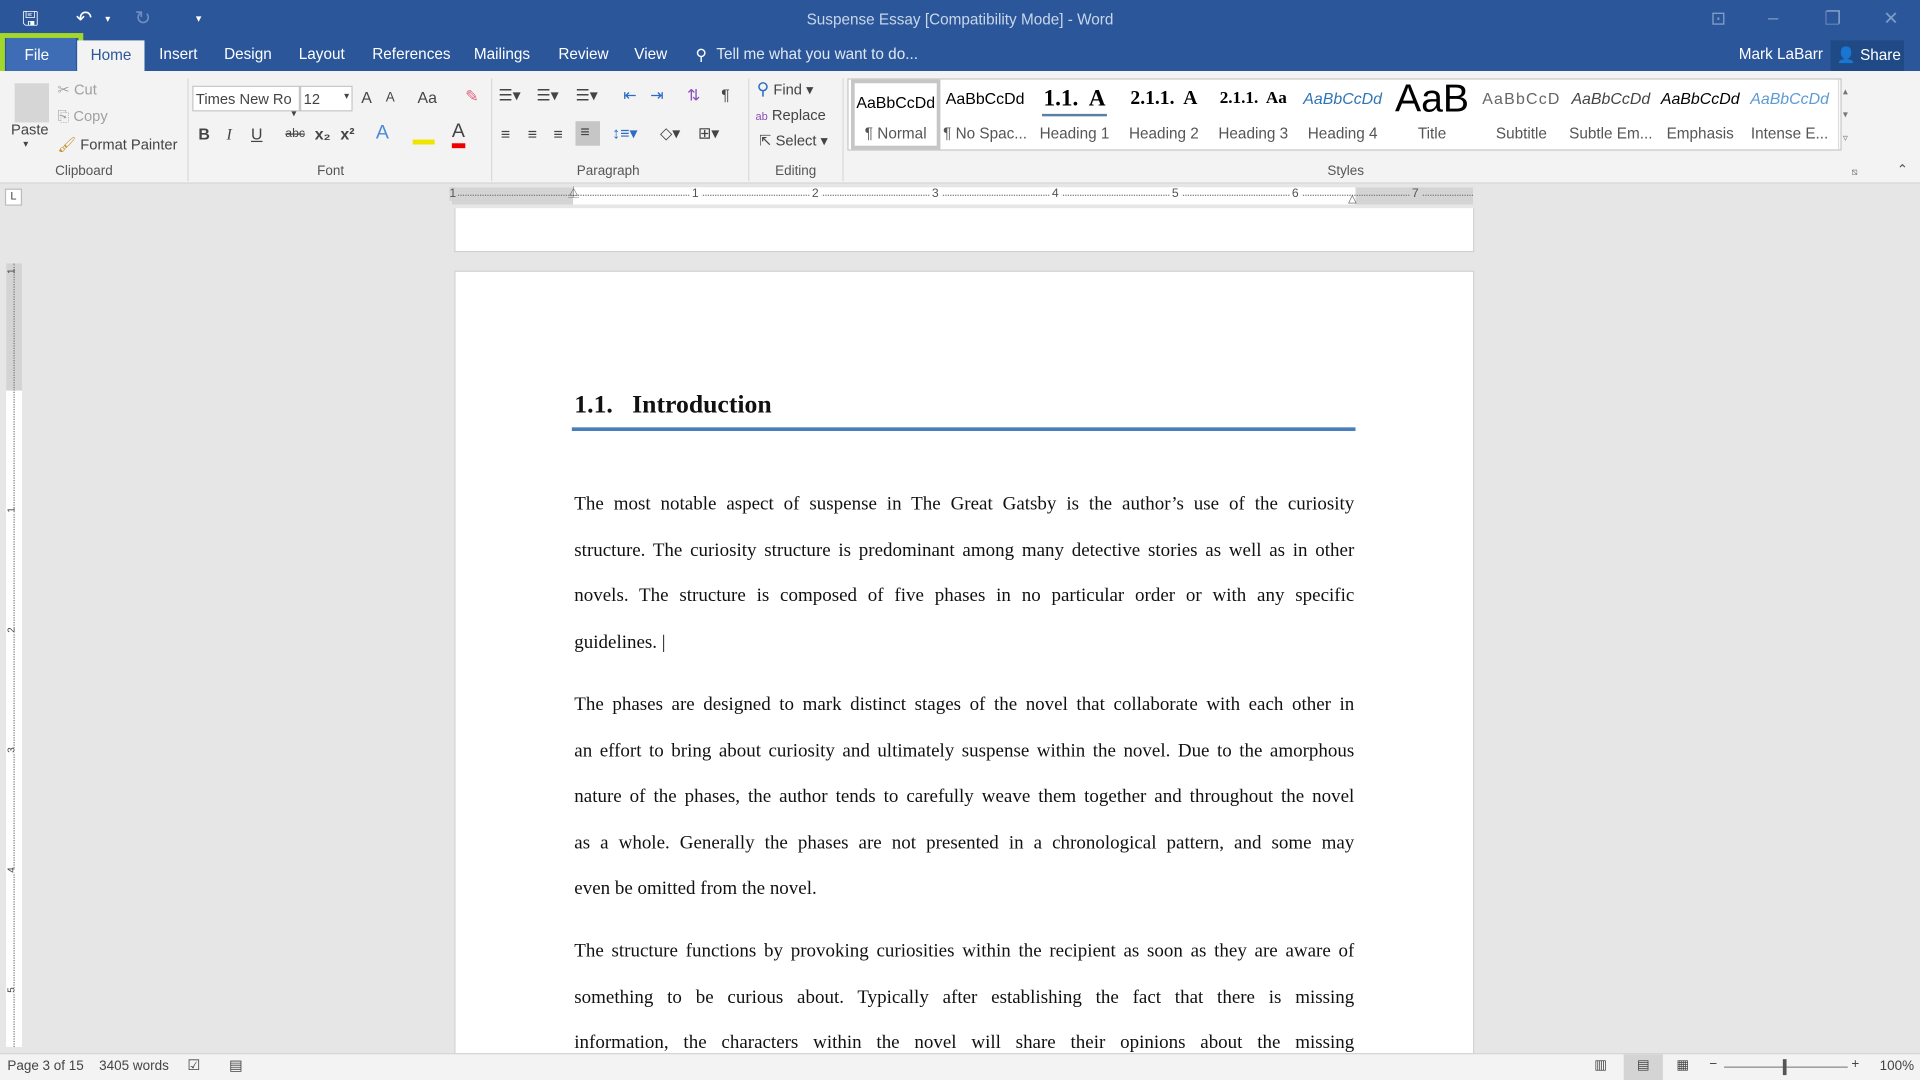 This screenshot has width=1920, height=1080. Describe the element at coordinates (629, 96) in the screenshot. I see `decrease-indent-icon: ⇤` at that location.